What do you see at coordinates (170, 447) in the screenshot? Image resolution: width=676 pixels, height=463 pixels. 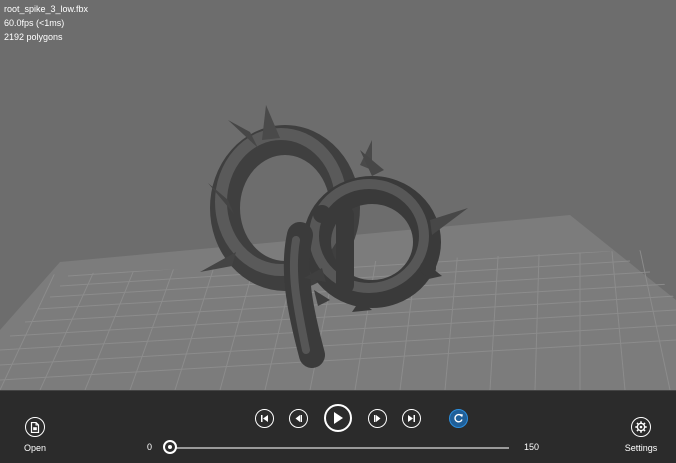 I see `timeline-scrubber-handle` at bounding box center [170, 447].